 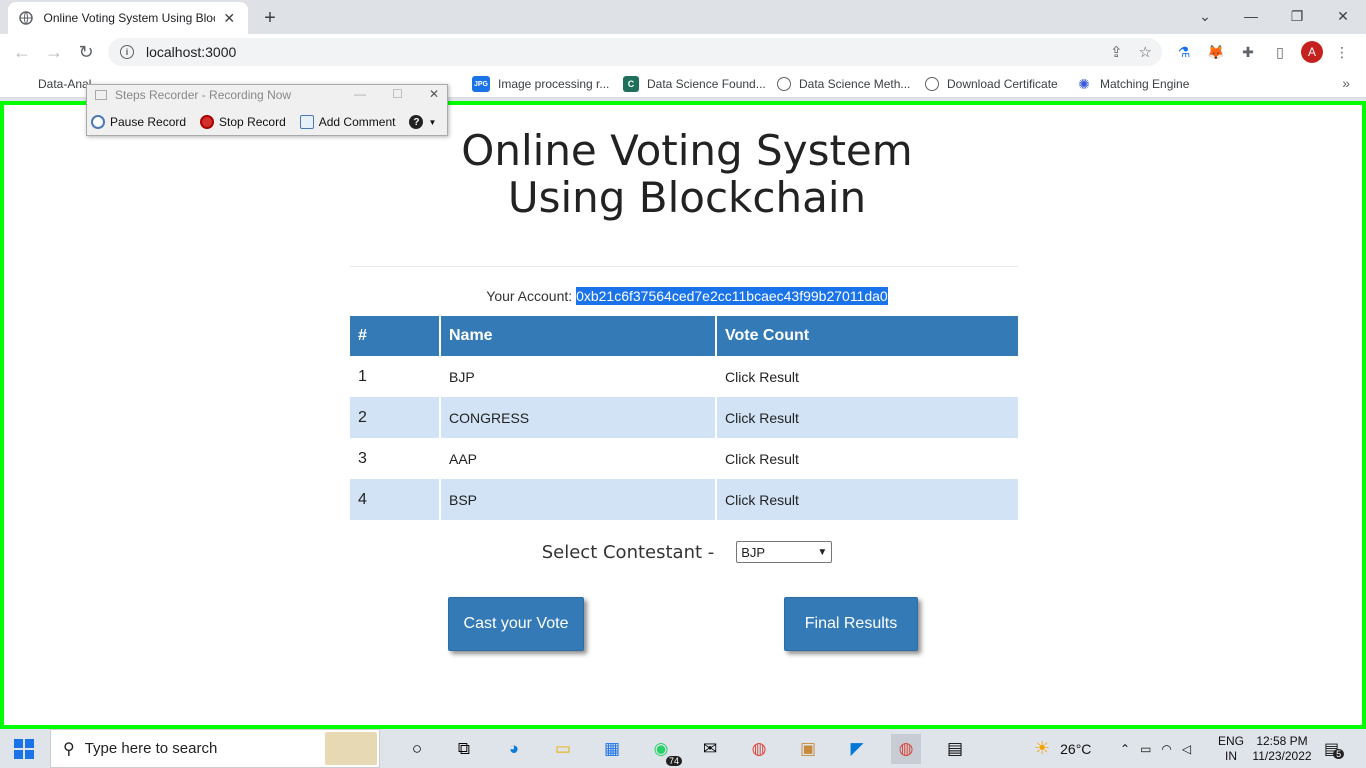 I want to click on side-panel-icon: ▯, so click(x=1280, y=52).